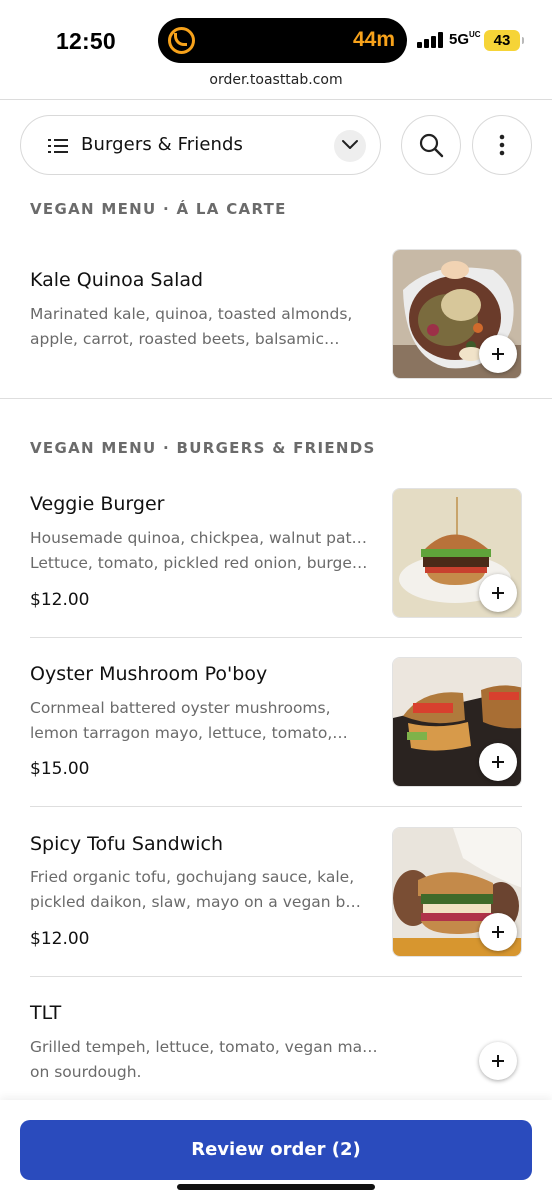  What do you see at coordinates (58, 146) in the screenshot?
I see `list-icon` at bounding box center [58, 146].